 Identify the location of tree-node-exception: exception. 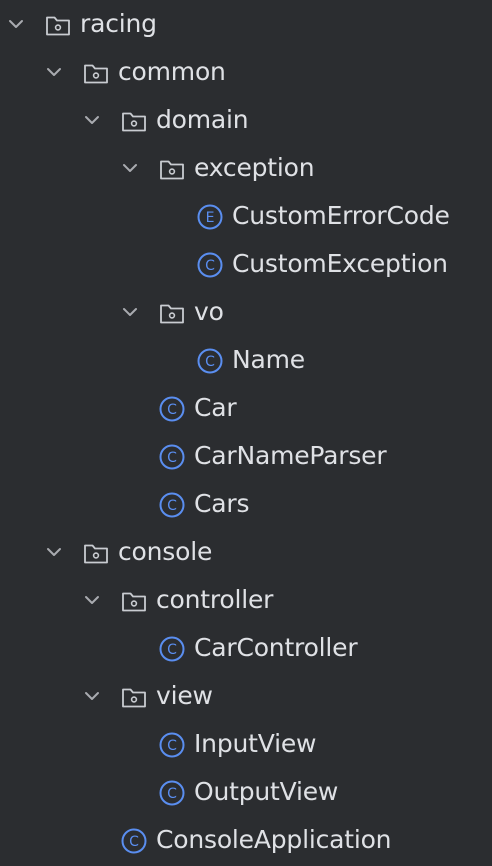
(246, 168).